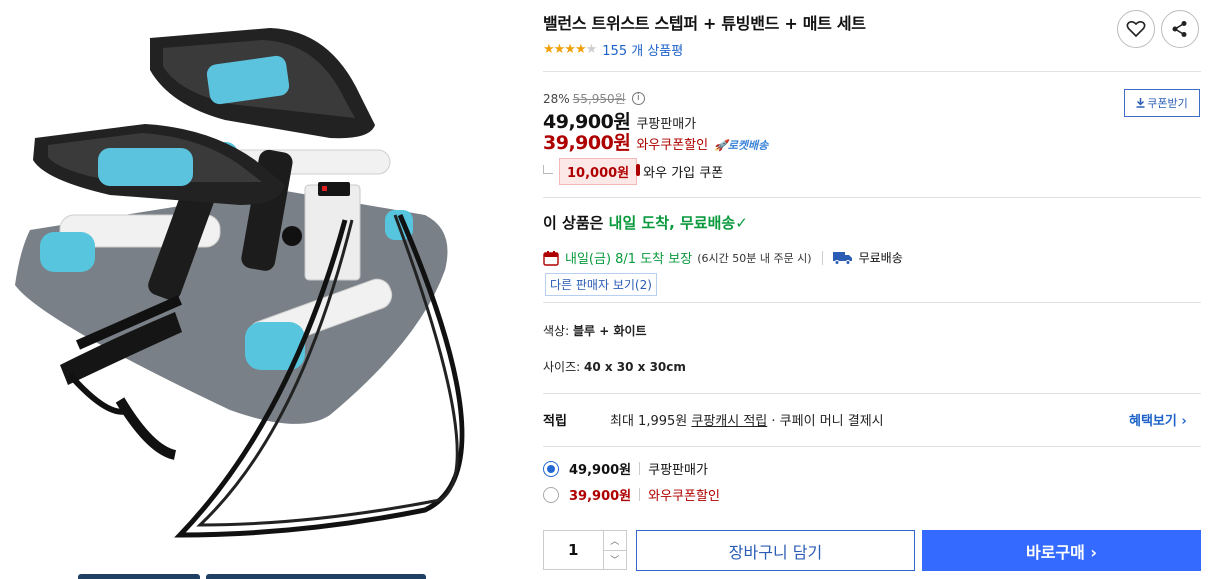 This screenshot has height=579, width=1211. What do you see at coordinates (678, 470) in the screenshot?
I see `option-label: 쿠팡판매가` at bounding box center [678, 470].